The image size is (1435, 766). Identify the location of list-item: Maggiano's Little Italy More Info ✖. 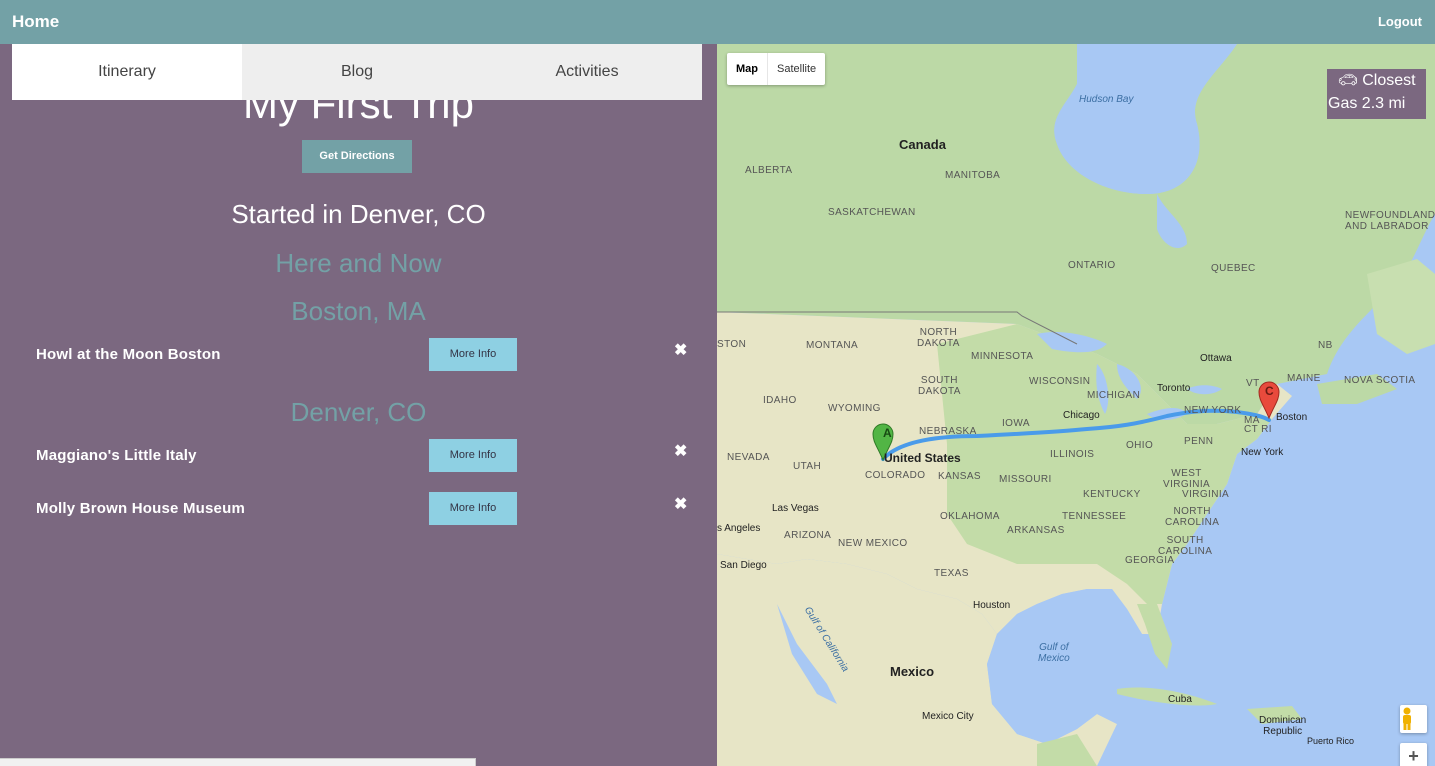
(358, 456).